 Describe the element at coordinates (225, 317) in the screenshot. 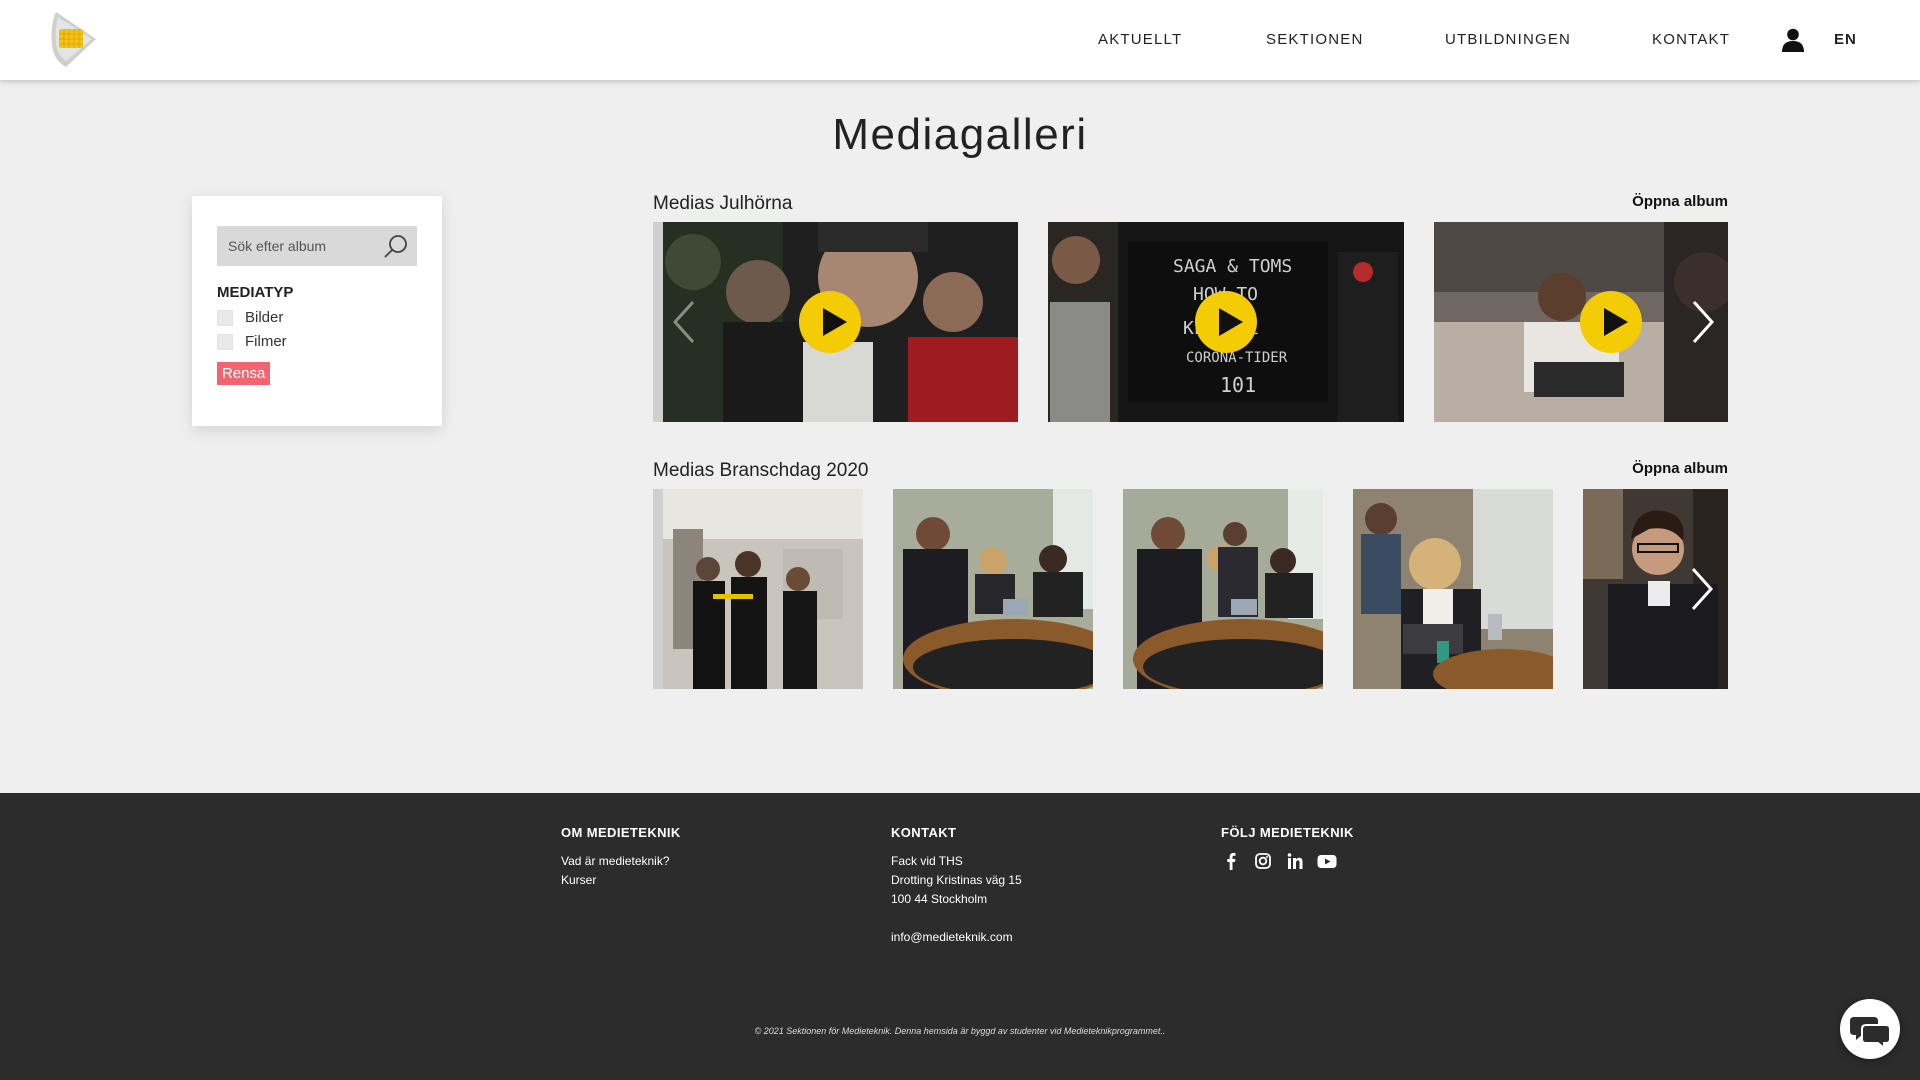

I see `bilder-checkbox` at that location.